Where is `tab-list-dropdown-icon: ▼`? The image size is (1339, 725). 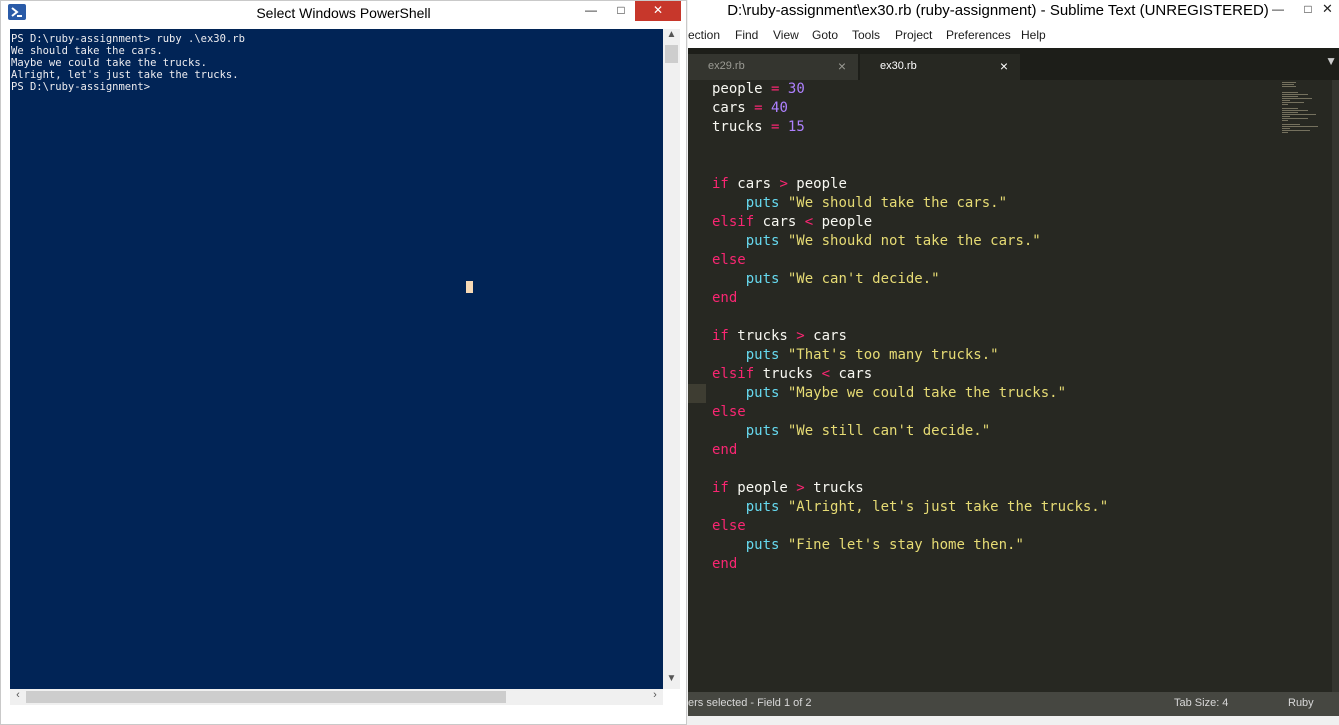 tab-list-dropdown-icon: ▼ is located at coordinates (1331, 61).